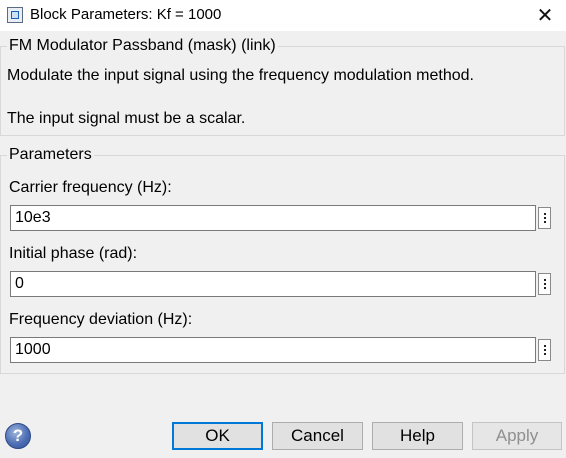 The height and width of the screenshot is (458, 566). Describe the element at coordinates (273, 350) in the screenshot. I see `frequency-deviation-input` at that location.